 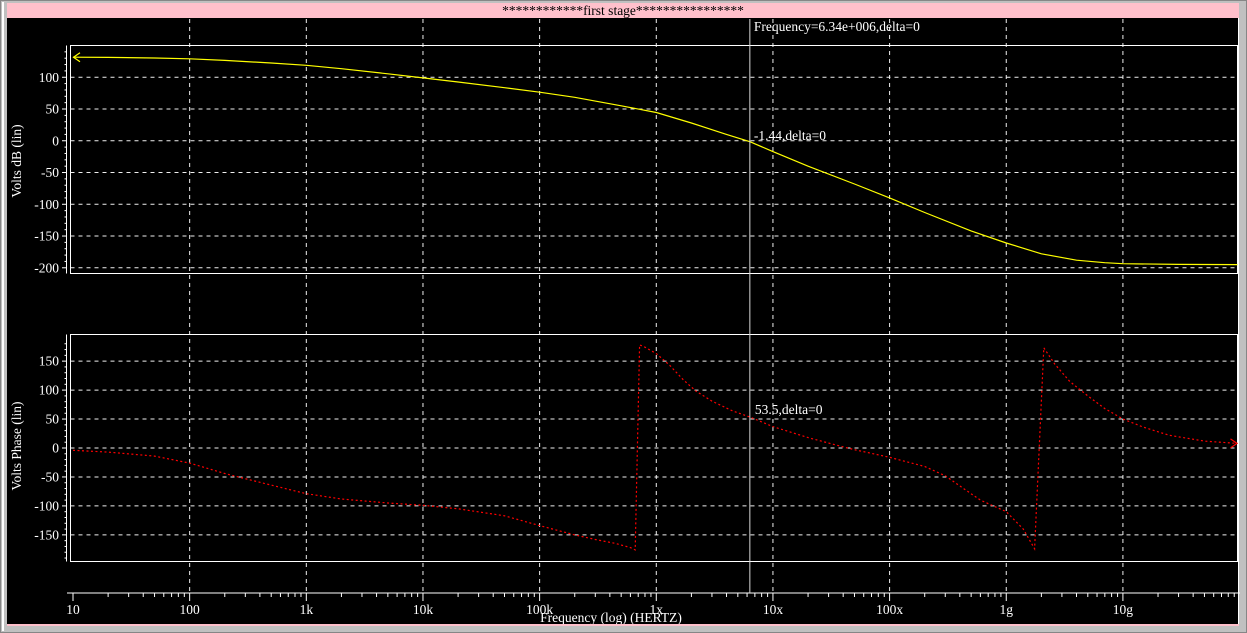 I want to click on x-tick-label: 100, so click(x=190, y=609).